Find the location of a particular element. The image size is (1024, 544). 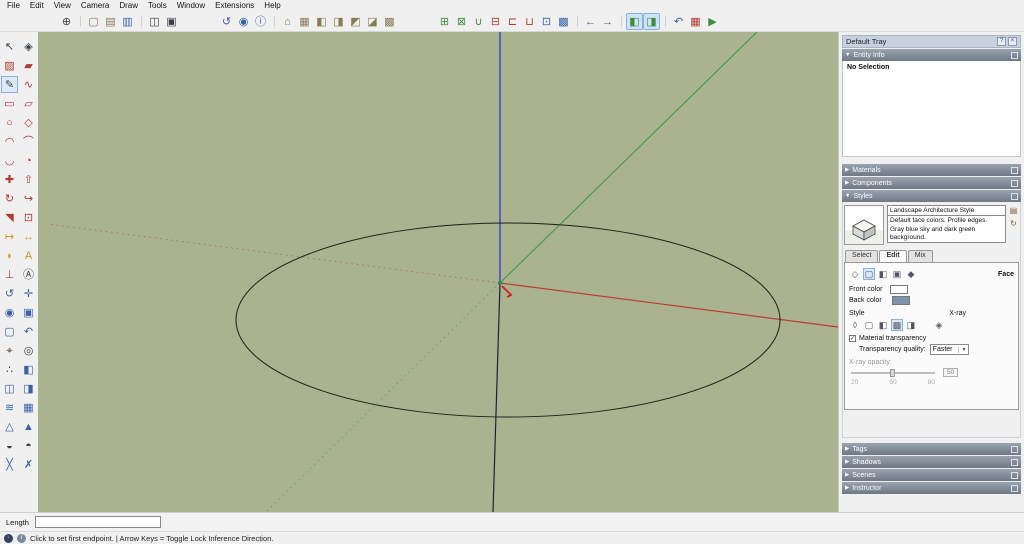

view-front-icon: ◧ is located at coordinates (321, 21).